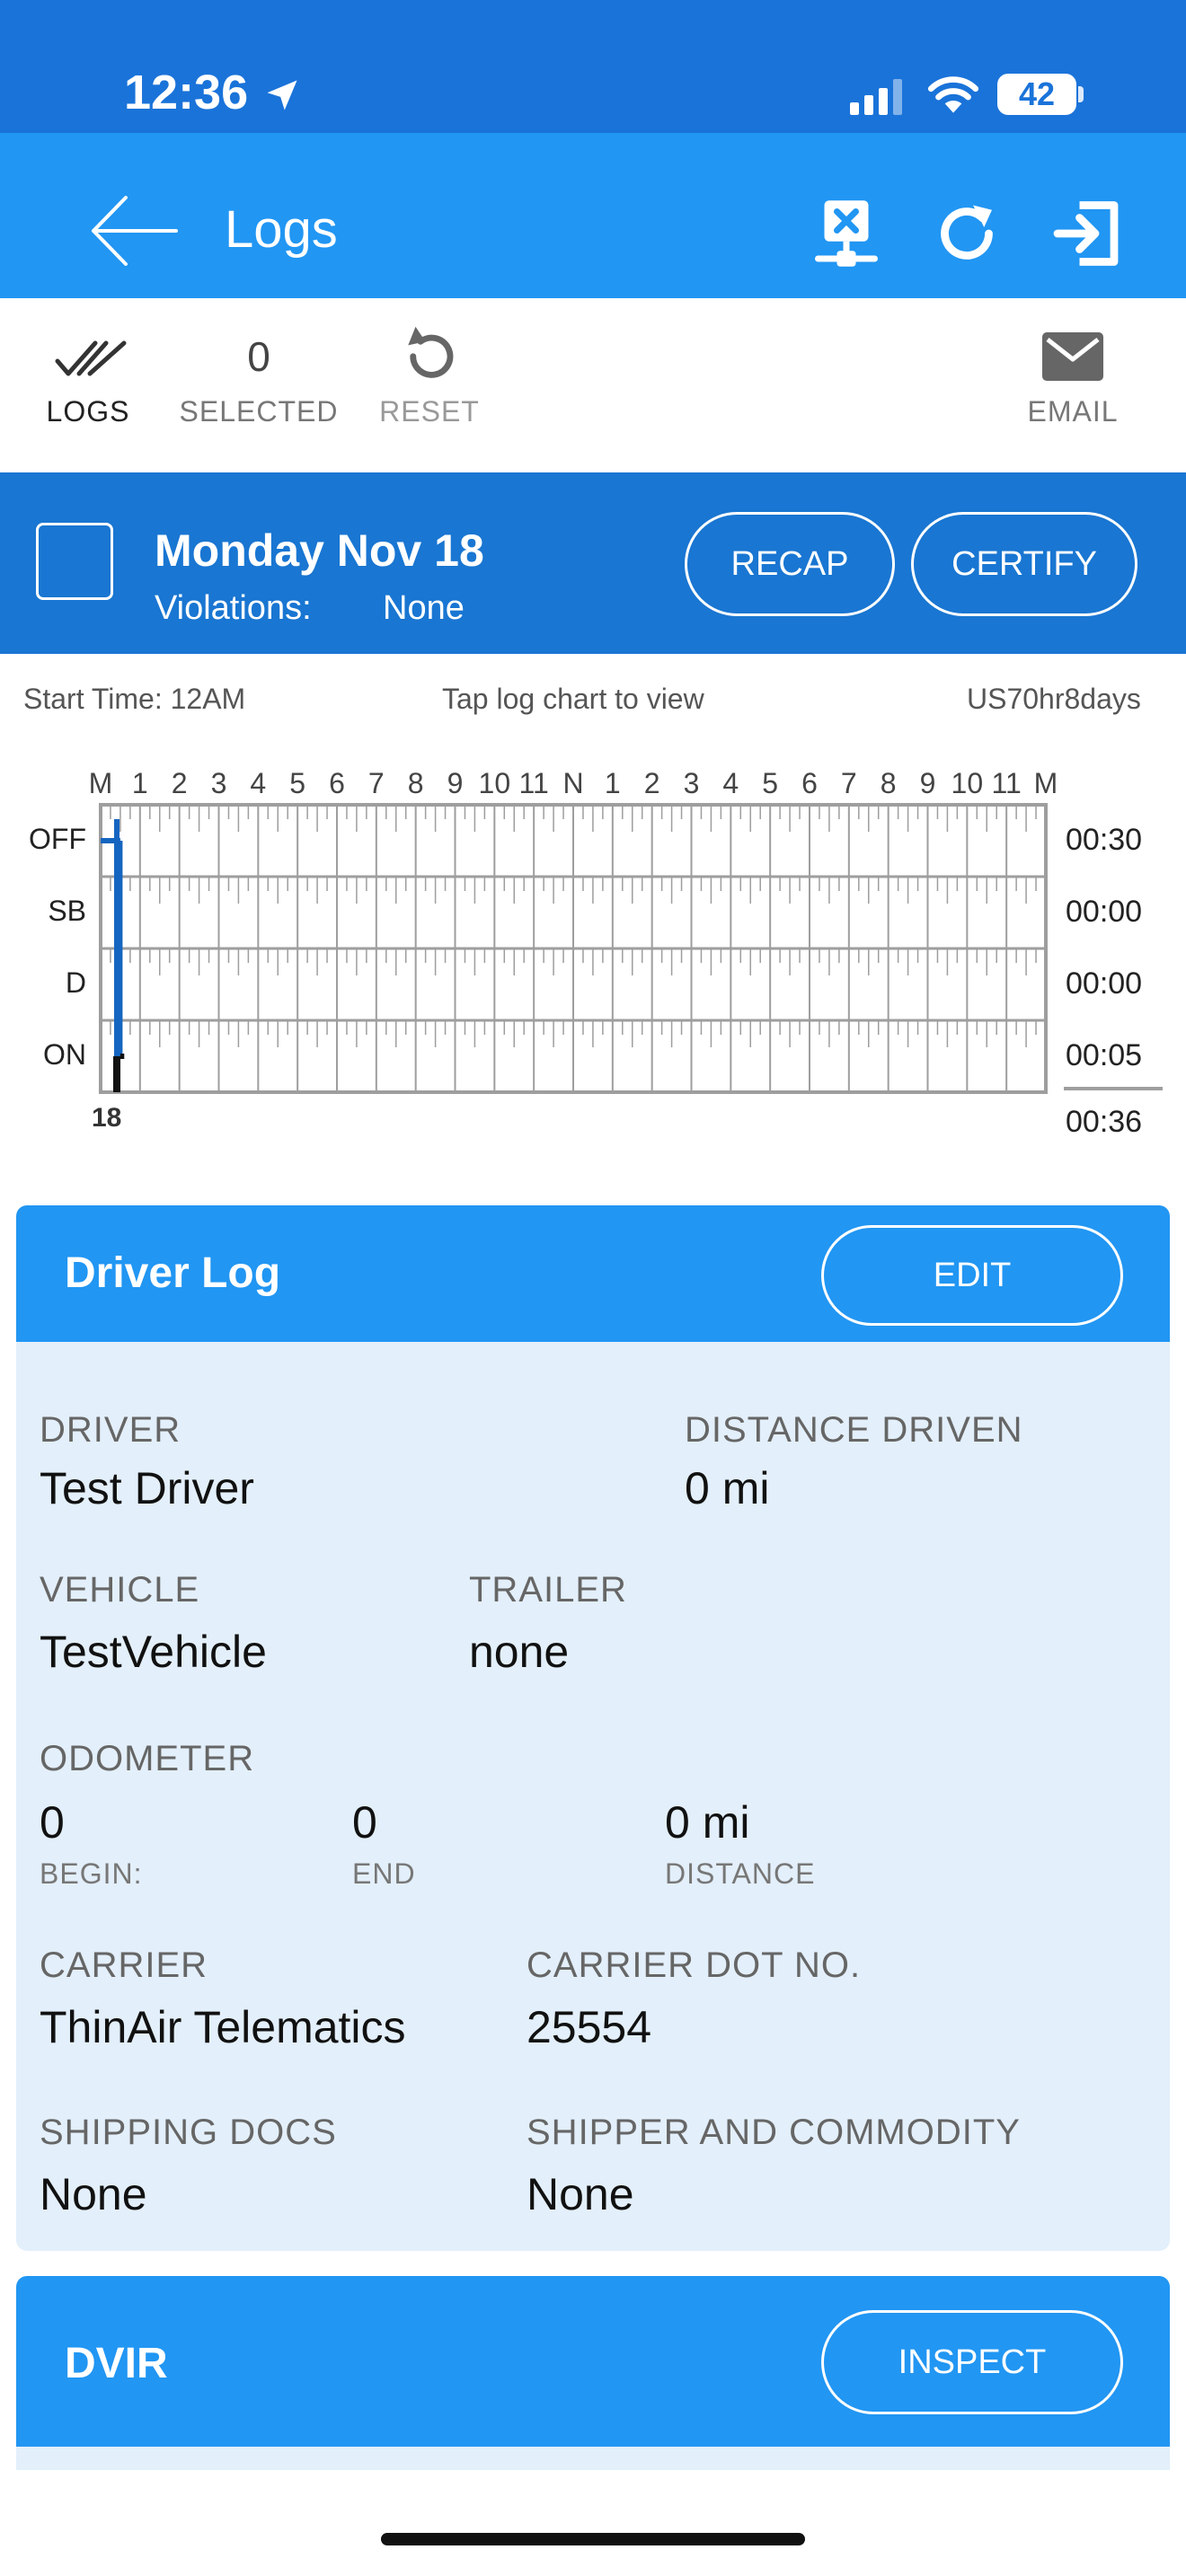  I want to click on driver-label: DRIVER, so click(110, 1430).